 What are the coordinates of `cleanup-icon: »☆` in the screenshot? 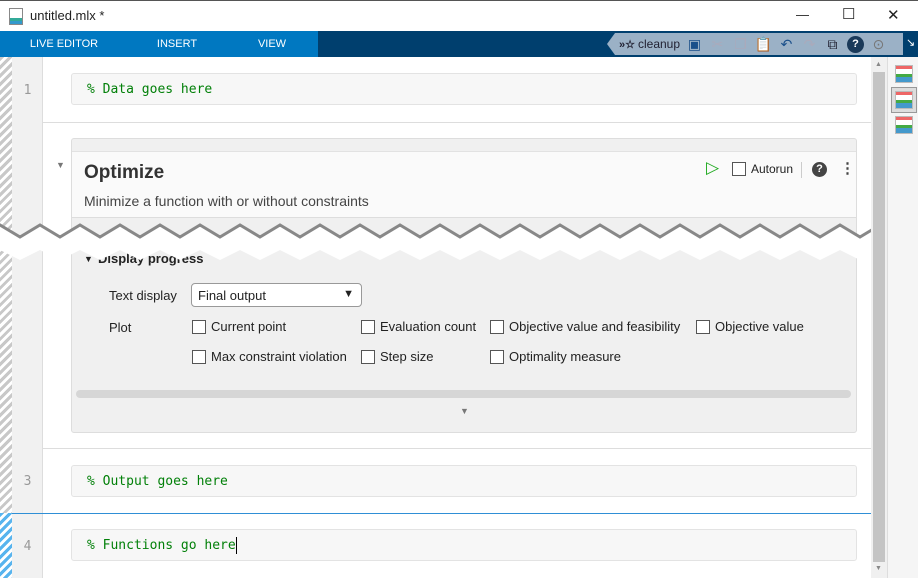 It's located at (627, 44).